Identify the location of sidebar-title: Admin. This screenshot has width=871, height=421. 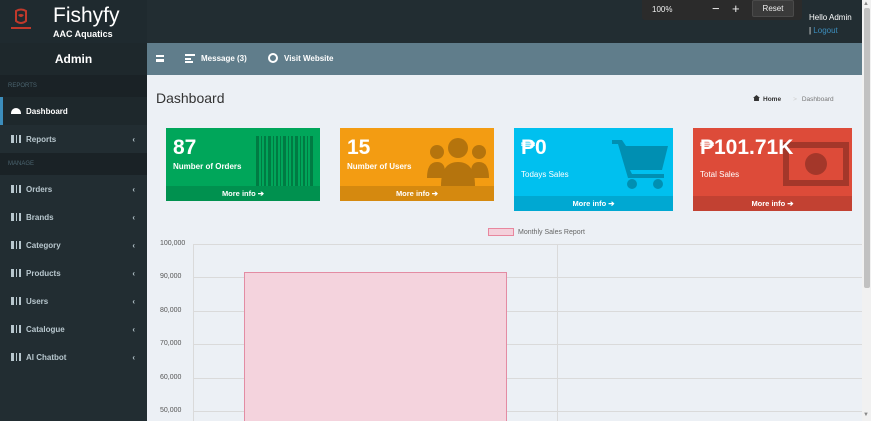
(73, 59).